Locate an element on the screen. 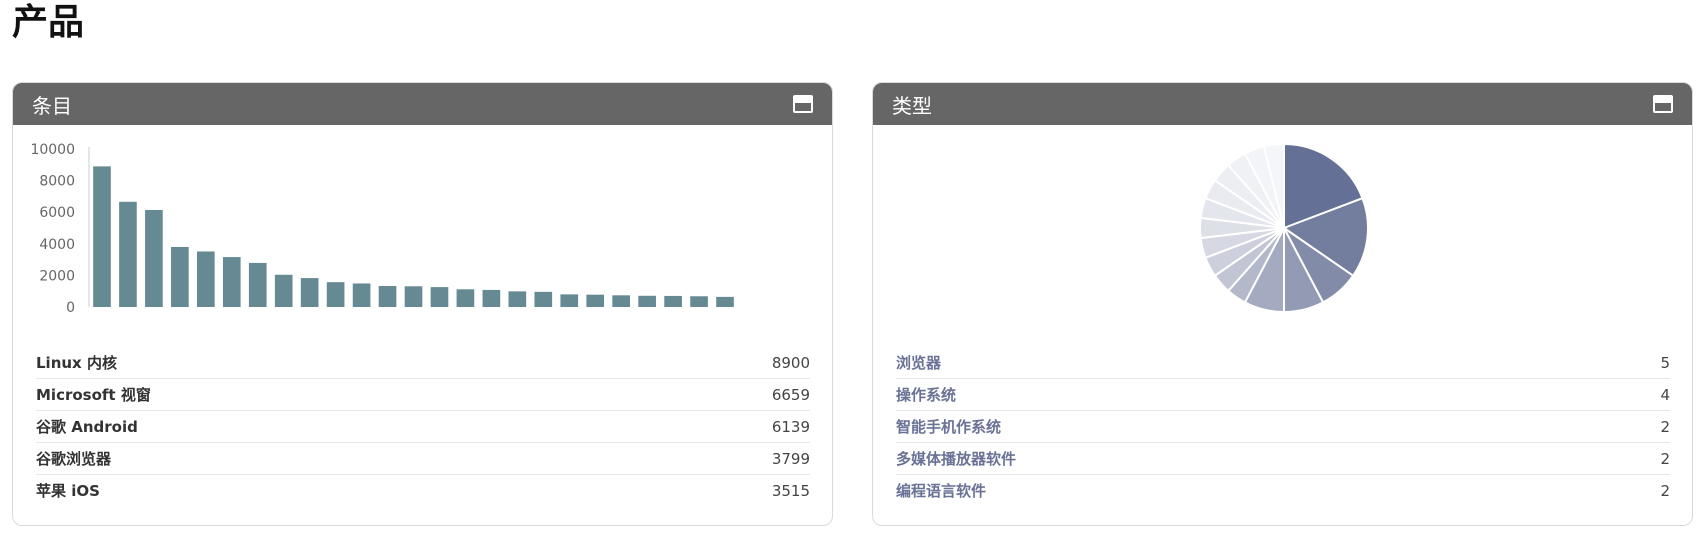 Image resolution: width=1705 pixels, height=555 pixels. list-item-name: 谷歌 Android is located at coordinates (87, 427).